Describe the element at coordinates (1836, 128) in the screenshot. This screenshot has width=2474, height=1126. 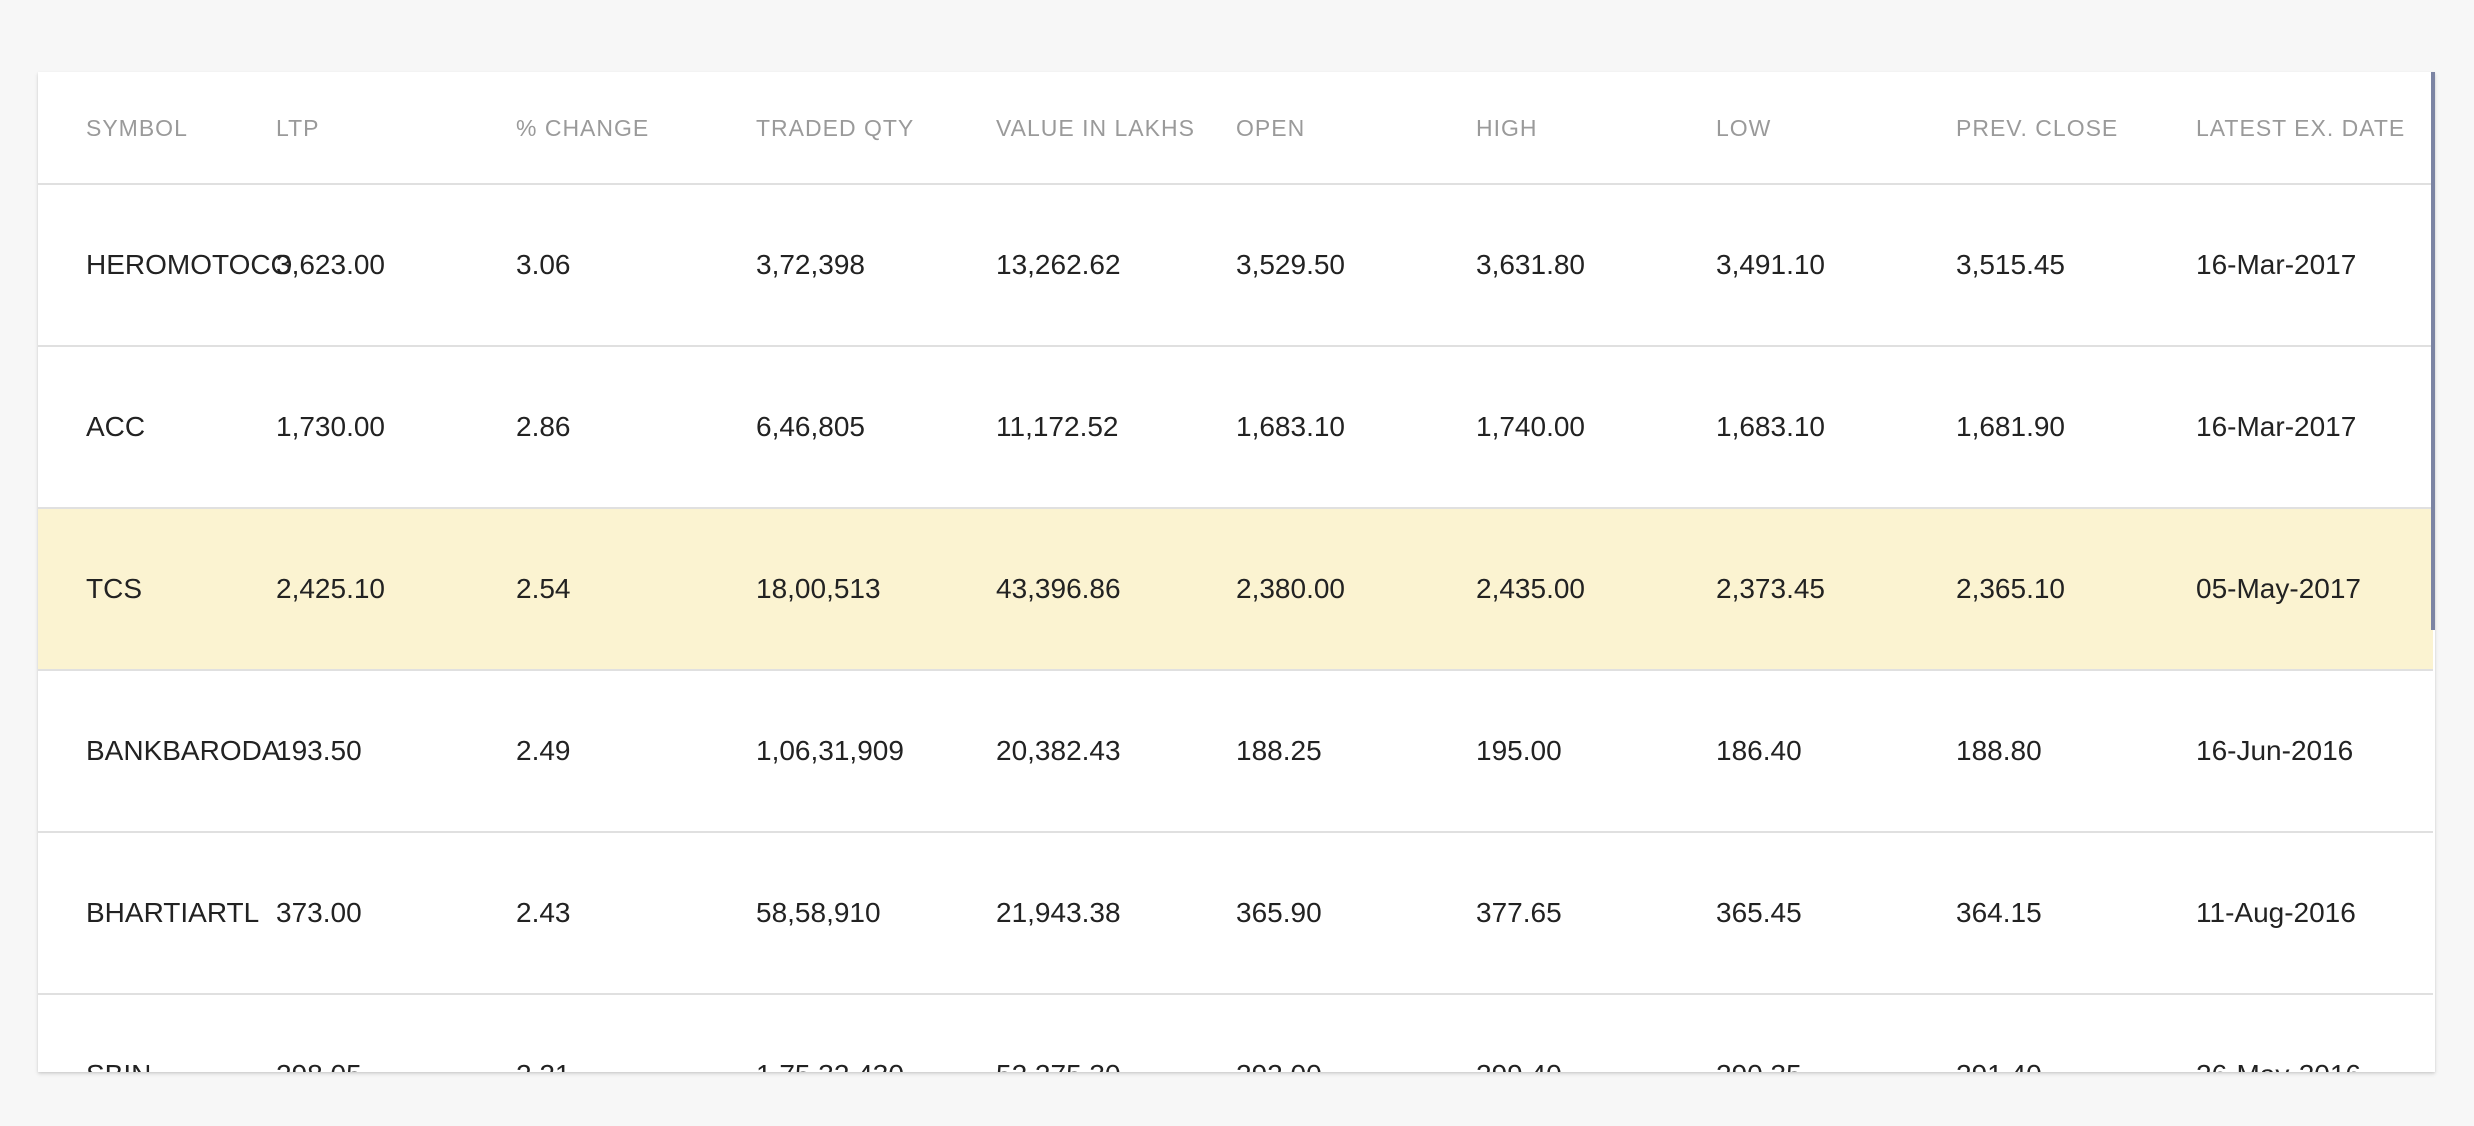
I see `column-header-low: LOW` at that location.